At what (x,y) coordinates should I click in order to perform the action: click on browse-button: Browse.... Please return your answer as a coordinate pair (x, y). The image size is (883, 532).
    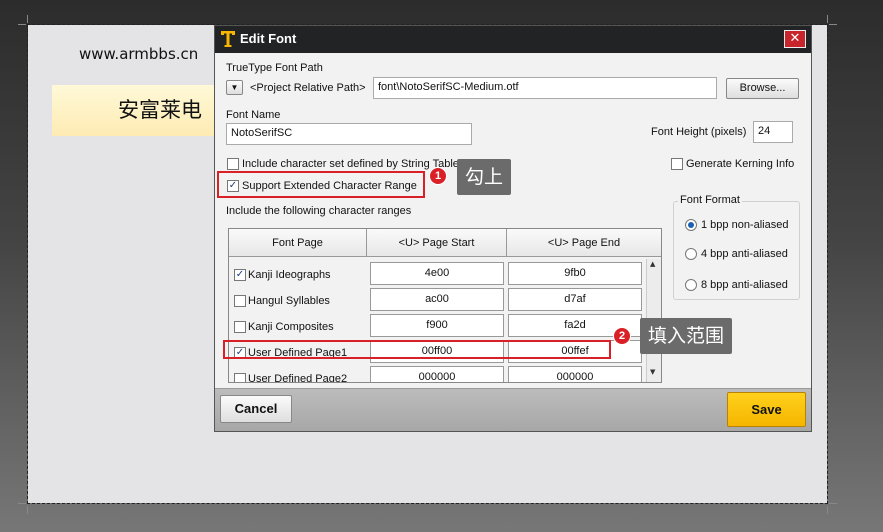
    Looking at the image, I should click on (762, 88).